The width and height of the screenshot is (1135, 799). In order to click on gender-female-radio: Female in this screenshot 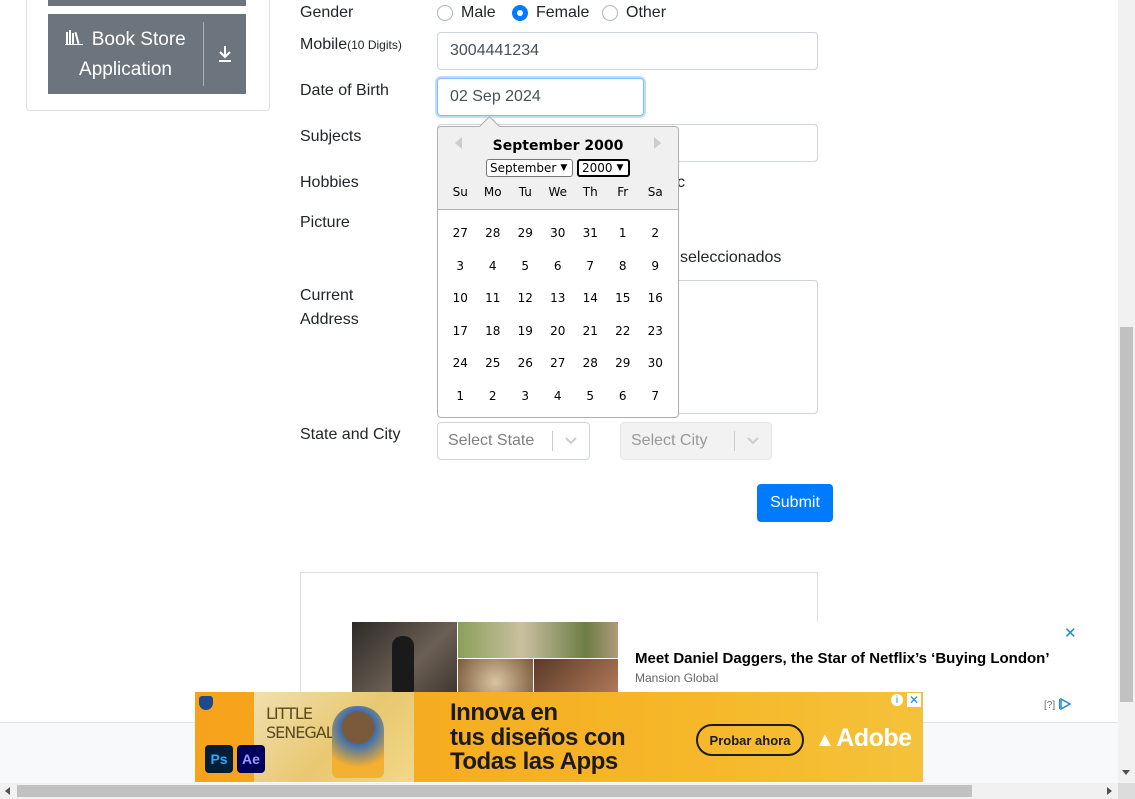, I will do `click(550, 13)`.